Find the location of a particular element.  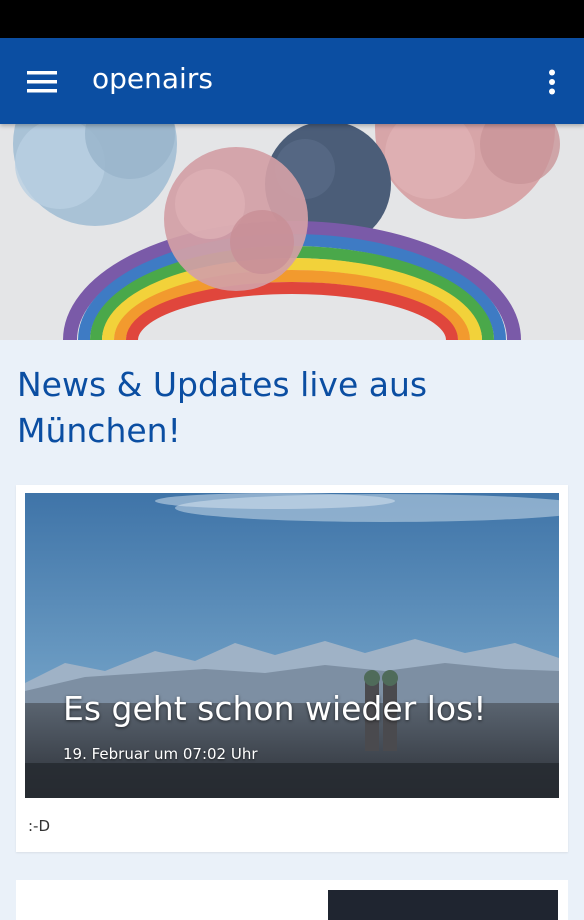

status-bar is located at coordinates (292, 19).